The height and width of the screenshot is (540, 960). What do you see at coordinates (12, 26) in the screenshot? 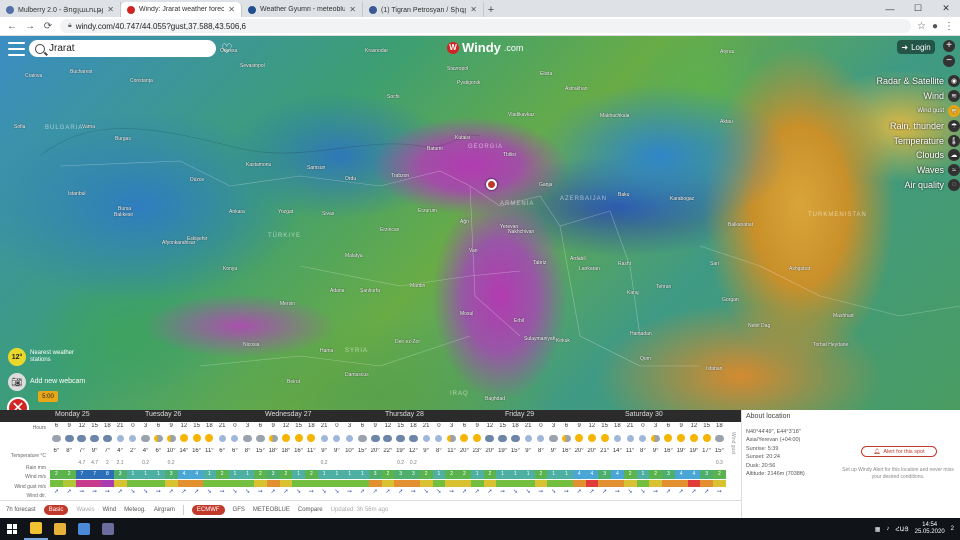
I see `back-icon: ←` at bounding box center [12, 26].